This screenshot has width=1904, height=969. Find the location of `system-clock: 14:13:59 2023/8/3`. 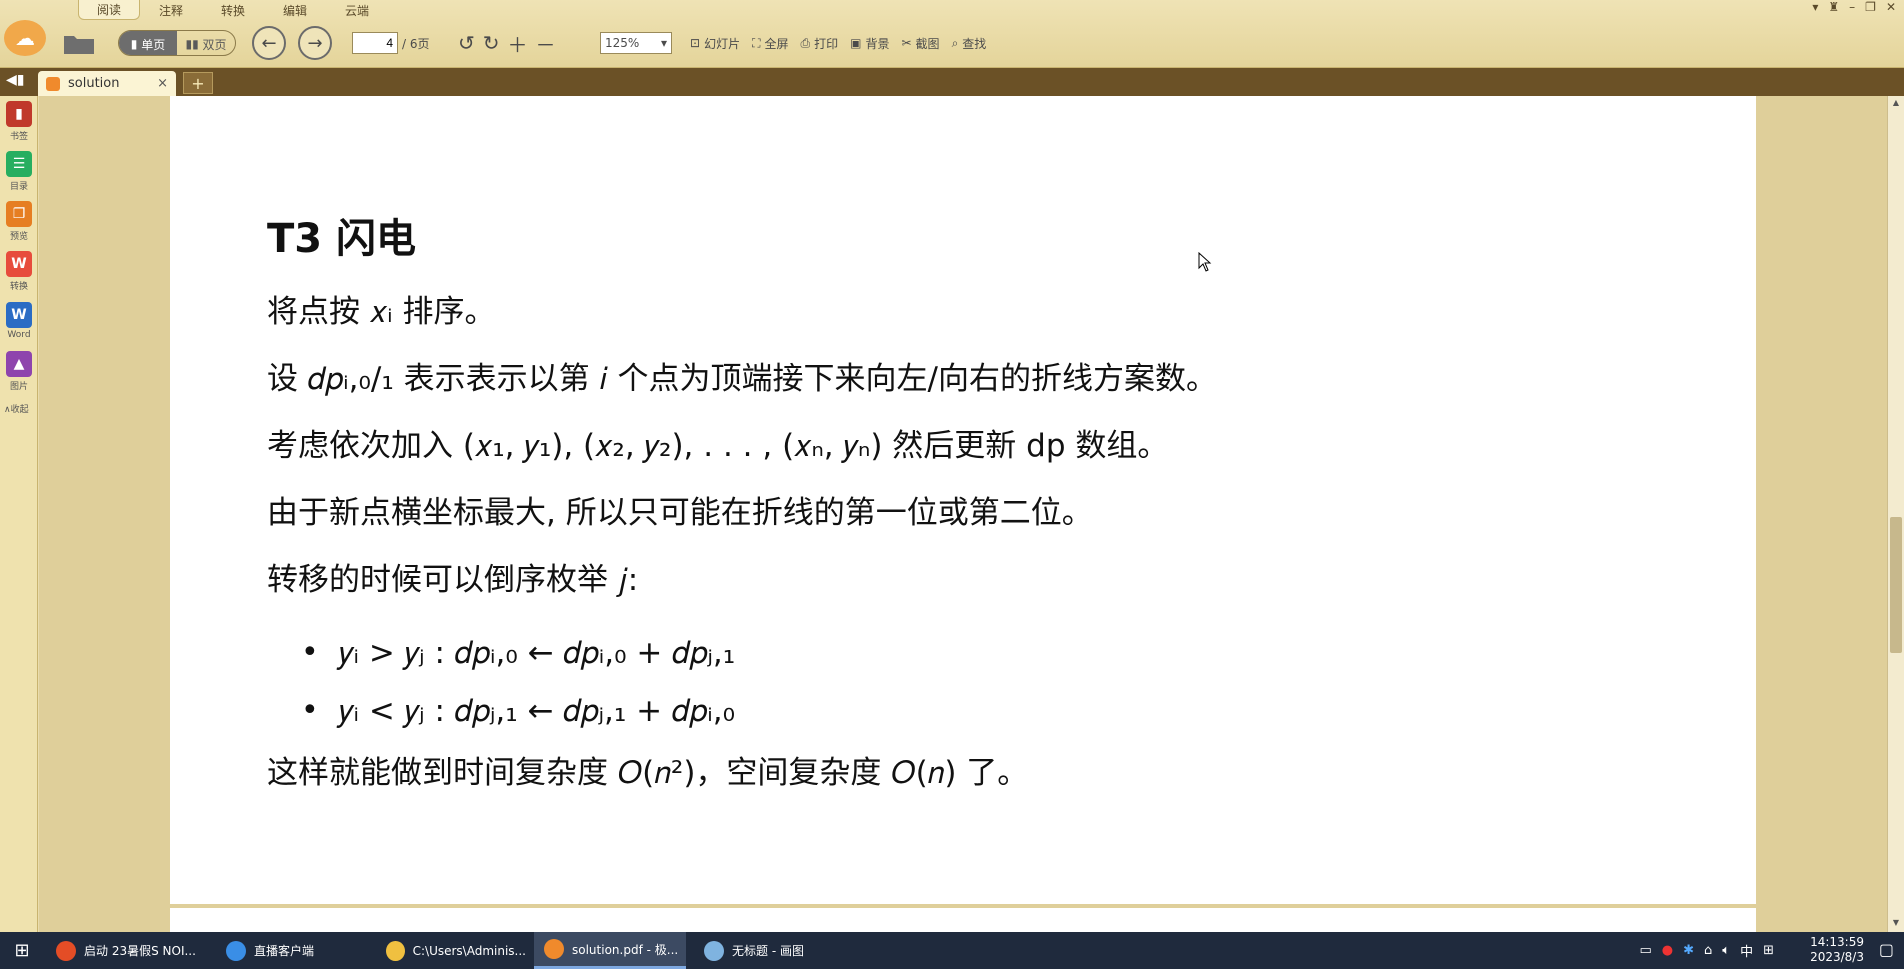

system-clock: 14:13:59 2023/8/3 is located at coordinates (1837, 950).